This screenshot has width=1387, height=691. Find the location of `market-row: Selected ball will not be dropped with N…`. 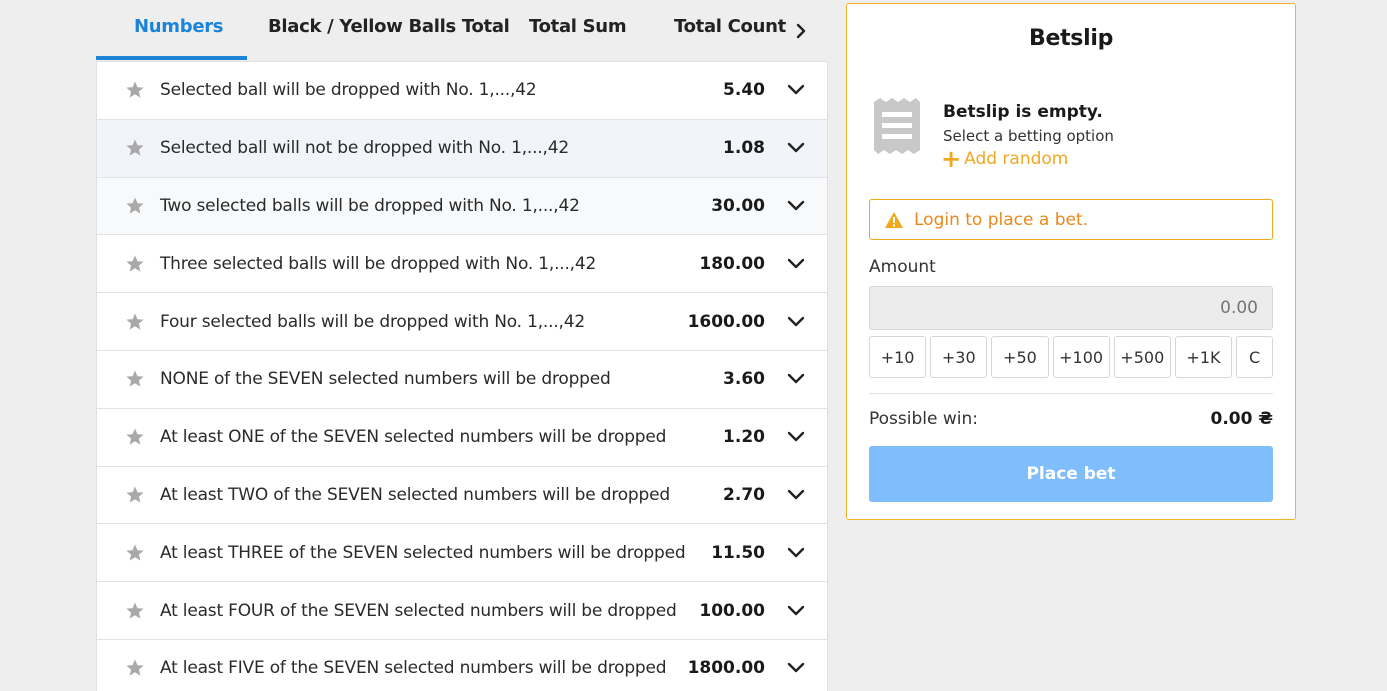

market-row: Selected ball will not be dropped with N… is located at coordinates (462, 148).